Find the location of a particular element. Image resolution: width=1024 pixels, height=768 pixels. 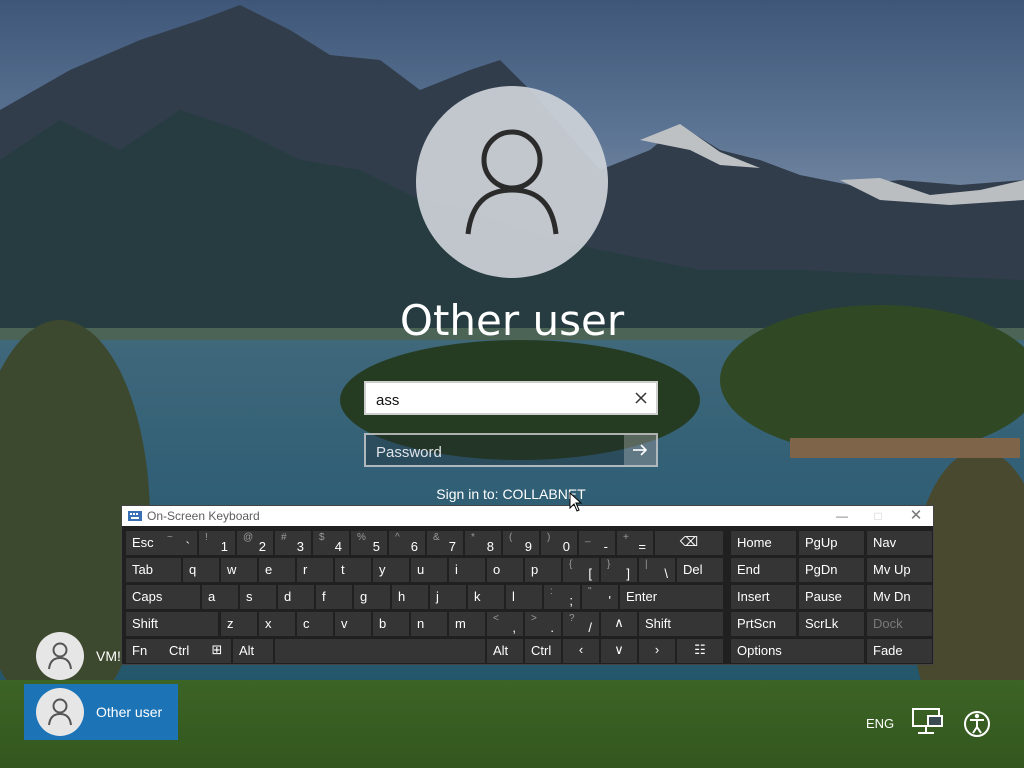

key-r: r is located at coordinates (315, 570).